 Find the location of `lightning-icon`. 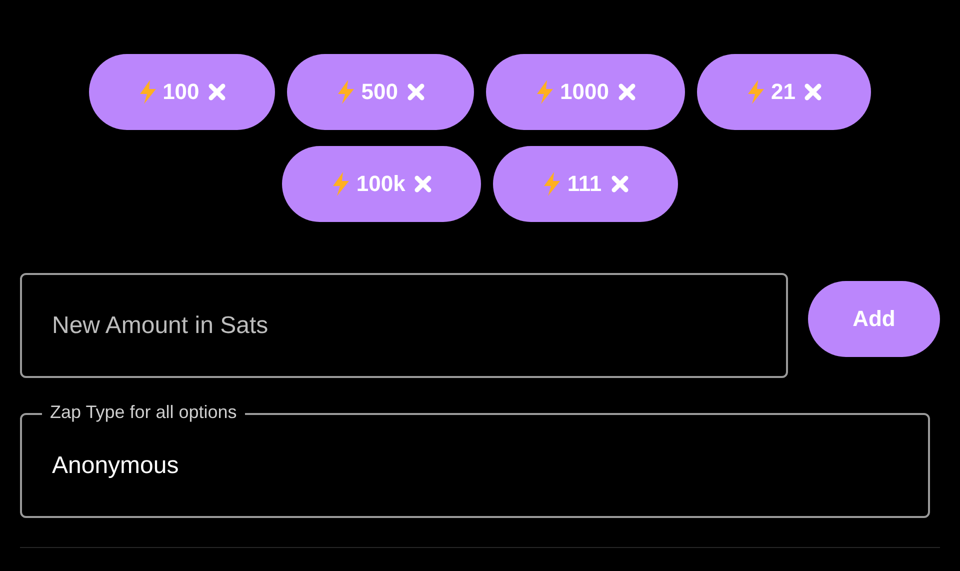

lightning-icon is located at coordinates (545, 92).